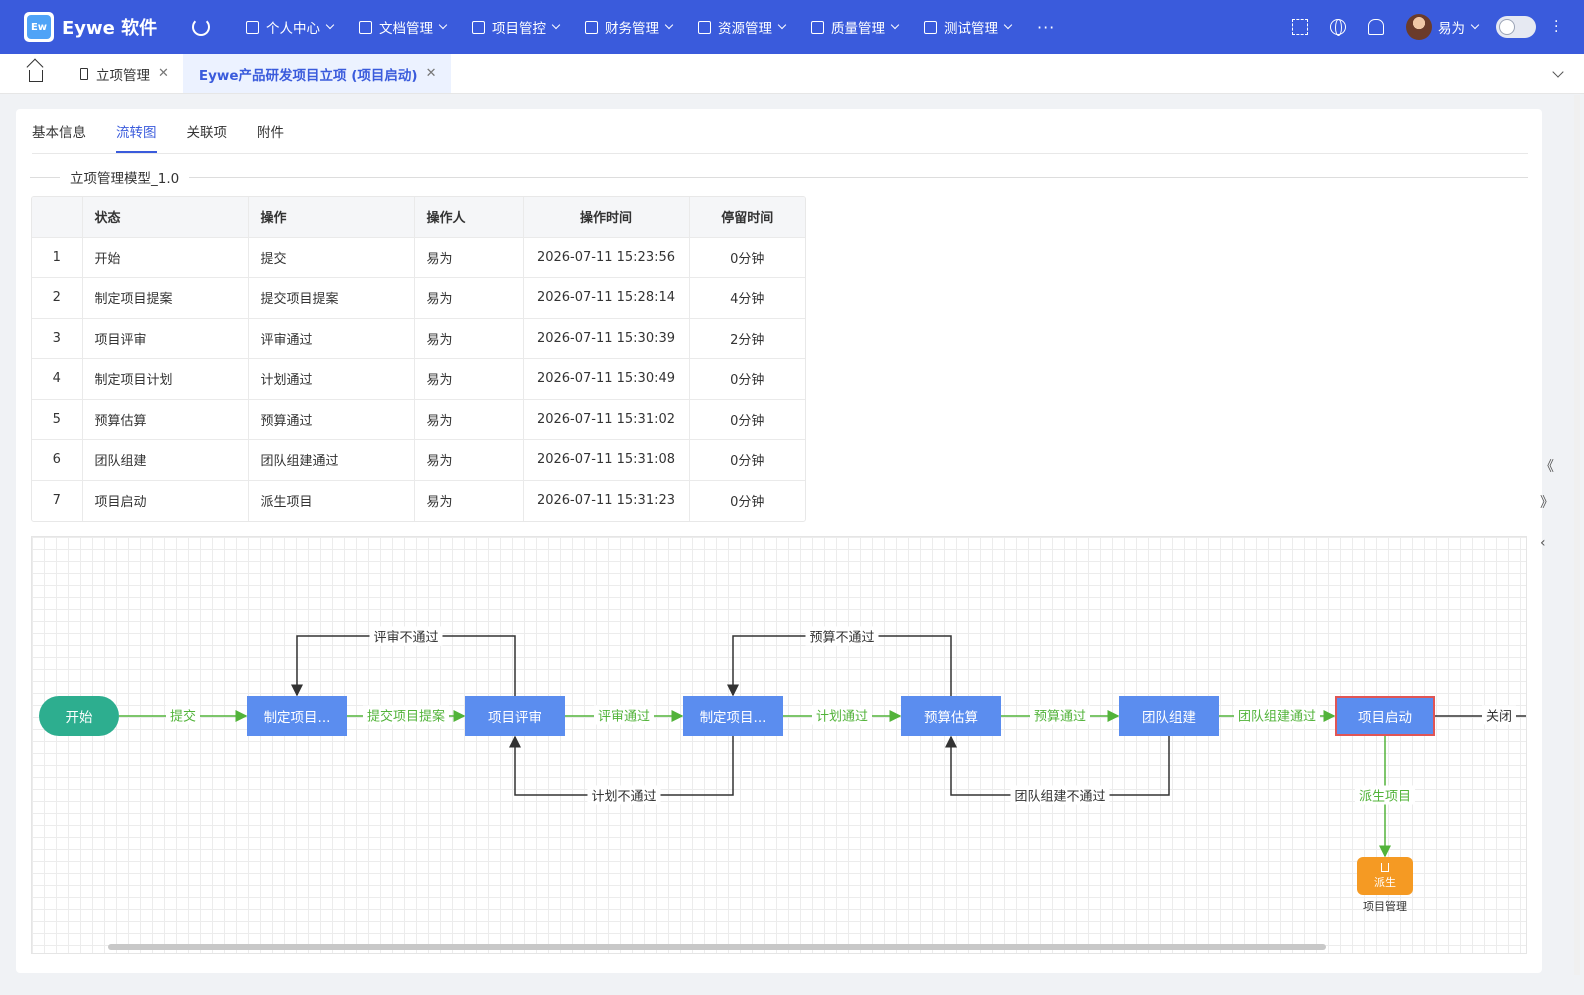  What do you see at coordinates (331, 379) in the screenshot?
I see `table-cell: 计划通过` at bounding box center [331, 379].